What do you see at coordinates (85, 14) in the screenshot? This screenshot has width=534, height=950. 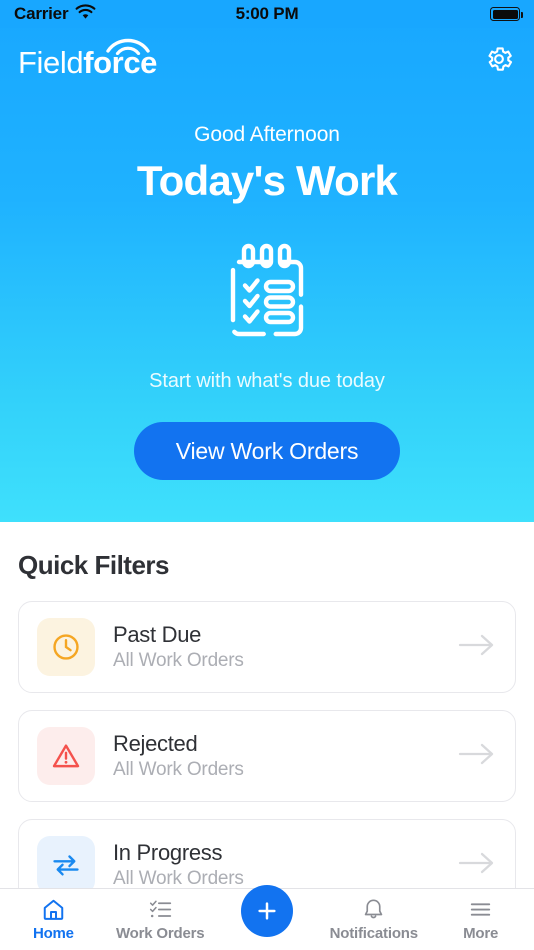 I see `wifi-icon` at bounding box center [85, 14].